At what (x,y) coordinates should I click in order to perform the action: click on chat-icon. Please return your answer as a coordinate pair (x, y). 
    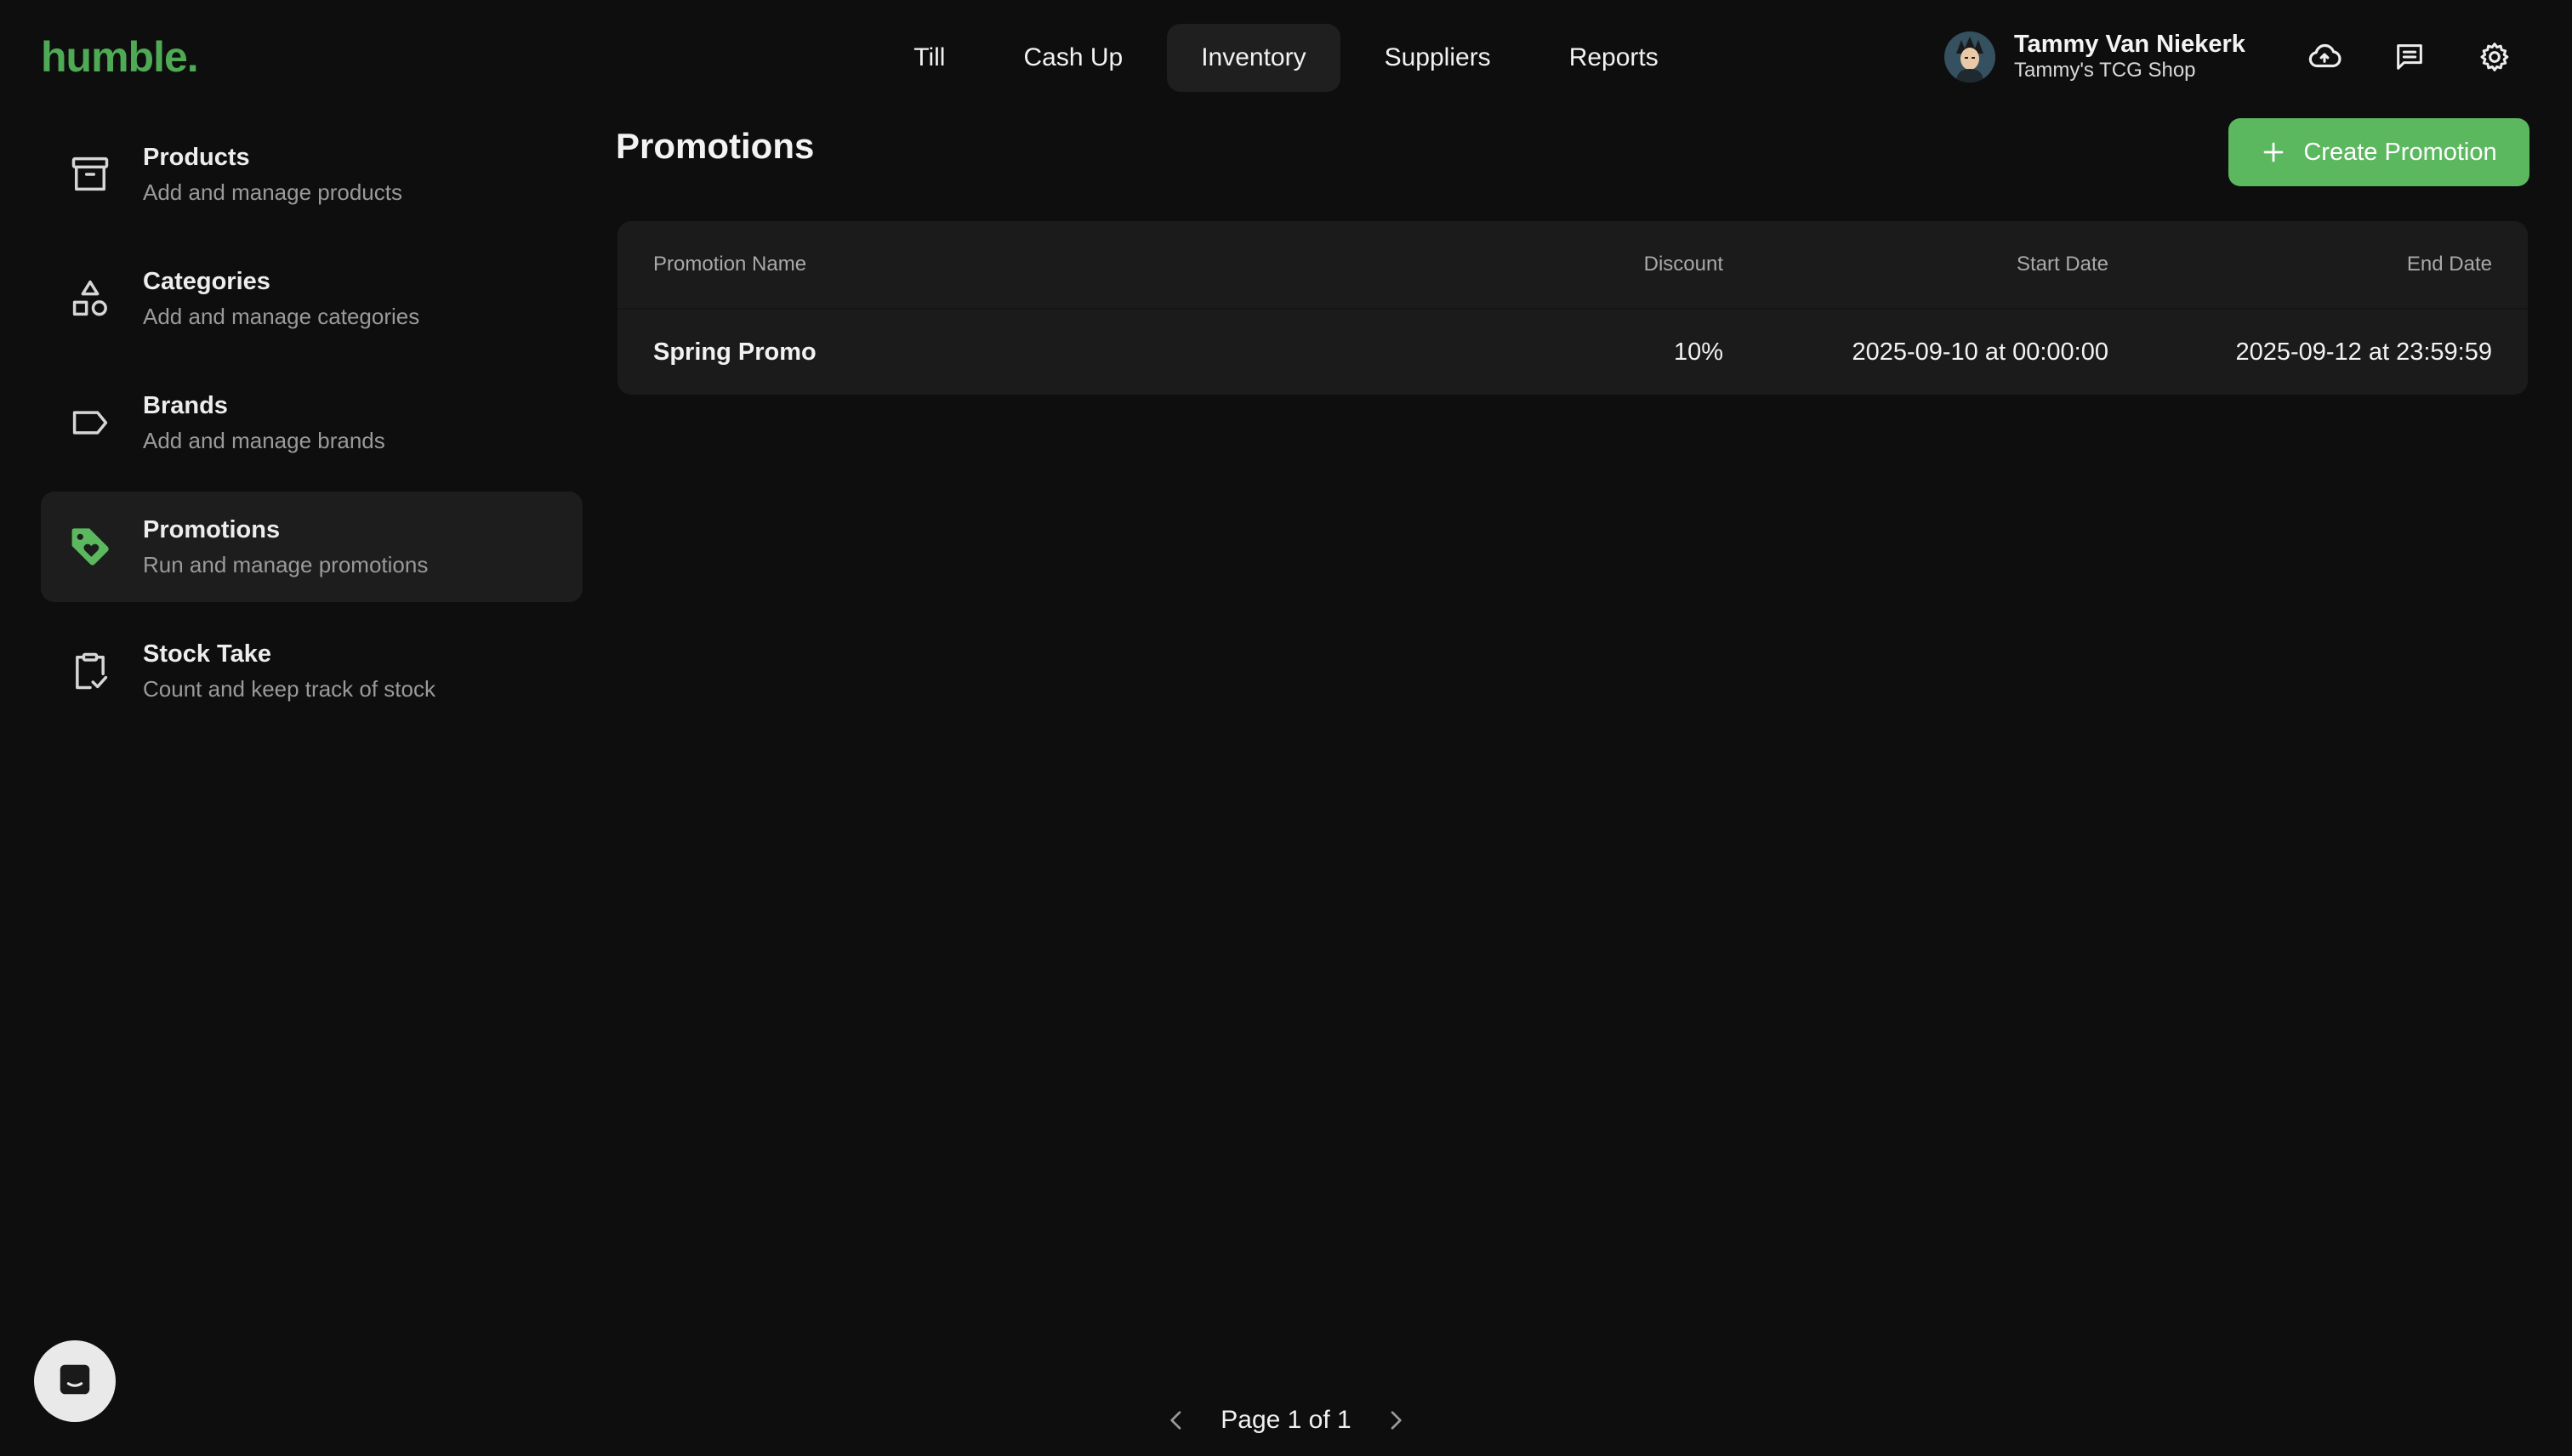
    Looking at the image, I should click on (75, 1381).